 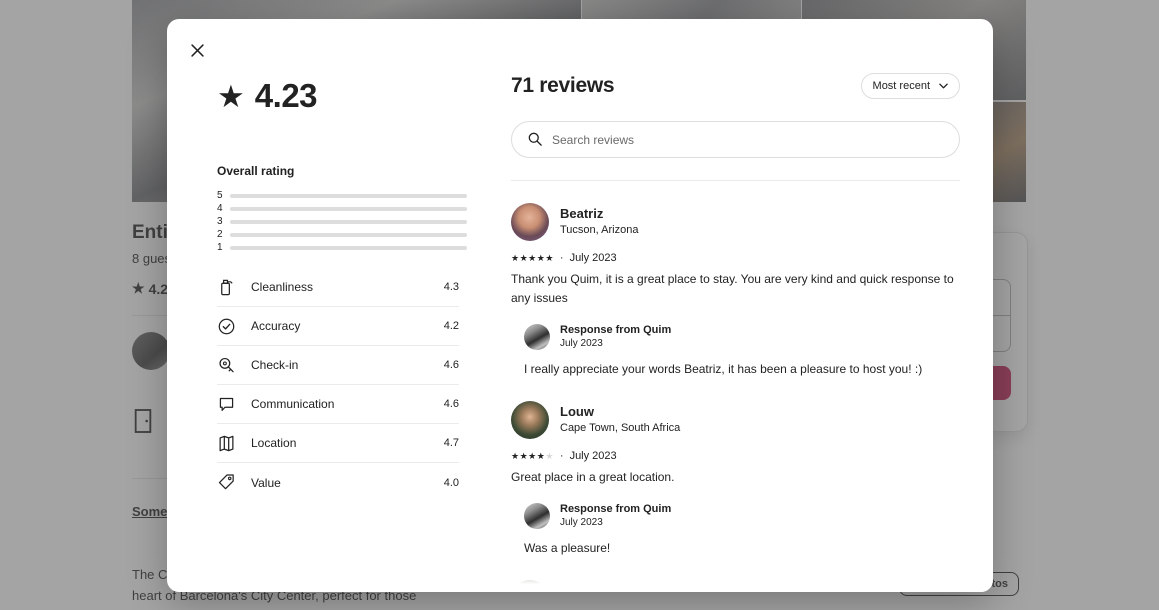 I want to click on review-author-location: Tucson, Arizona, so click(x=599, y=230).